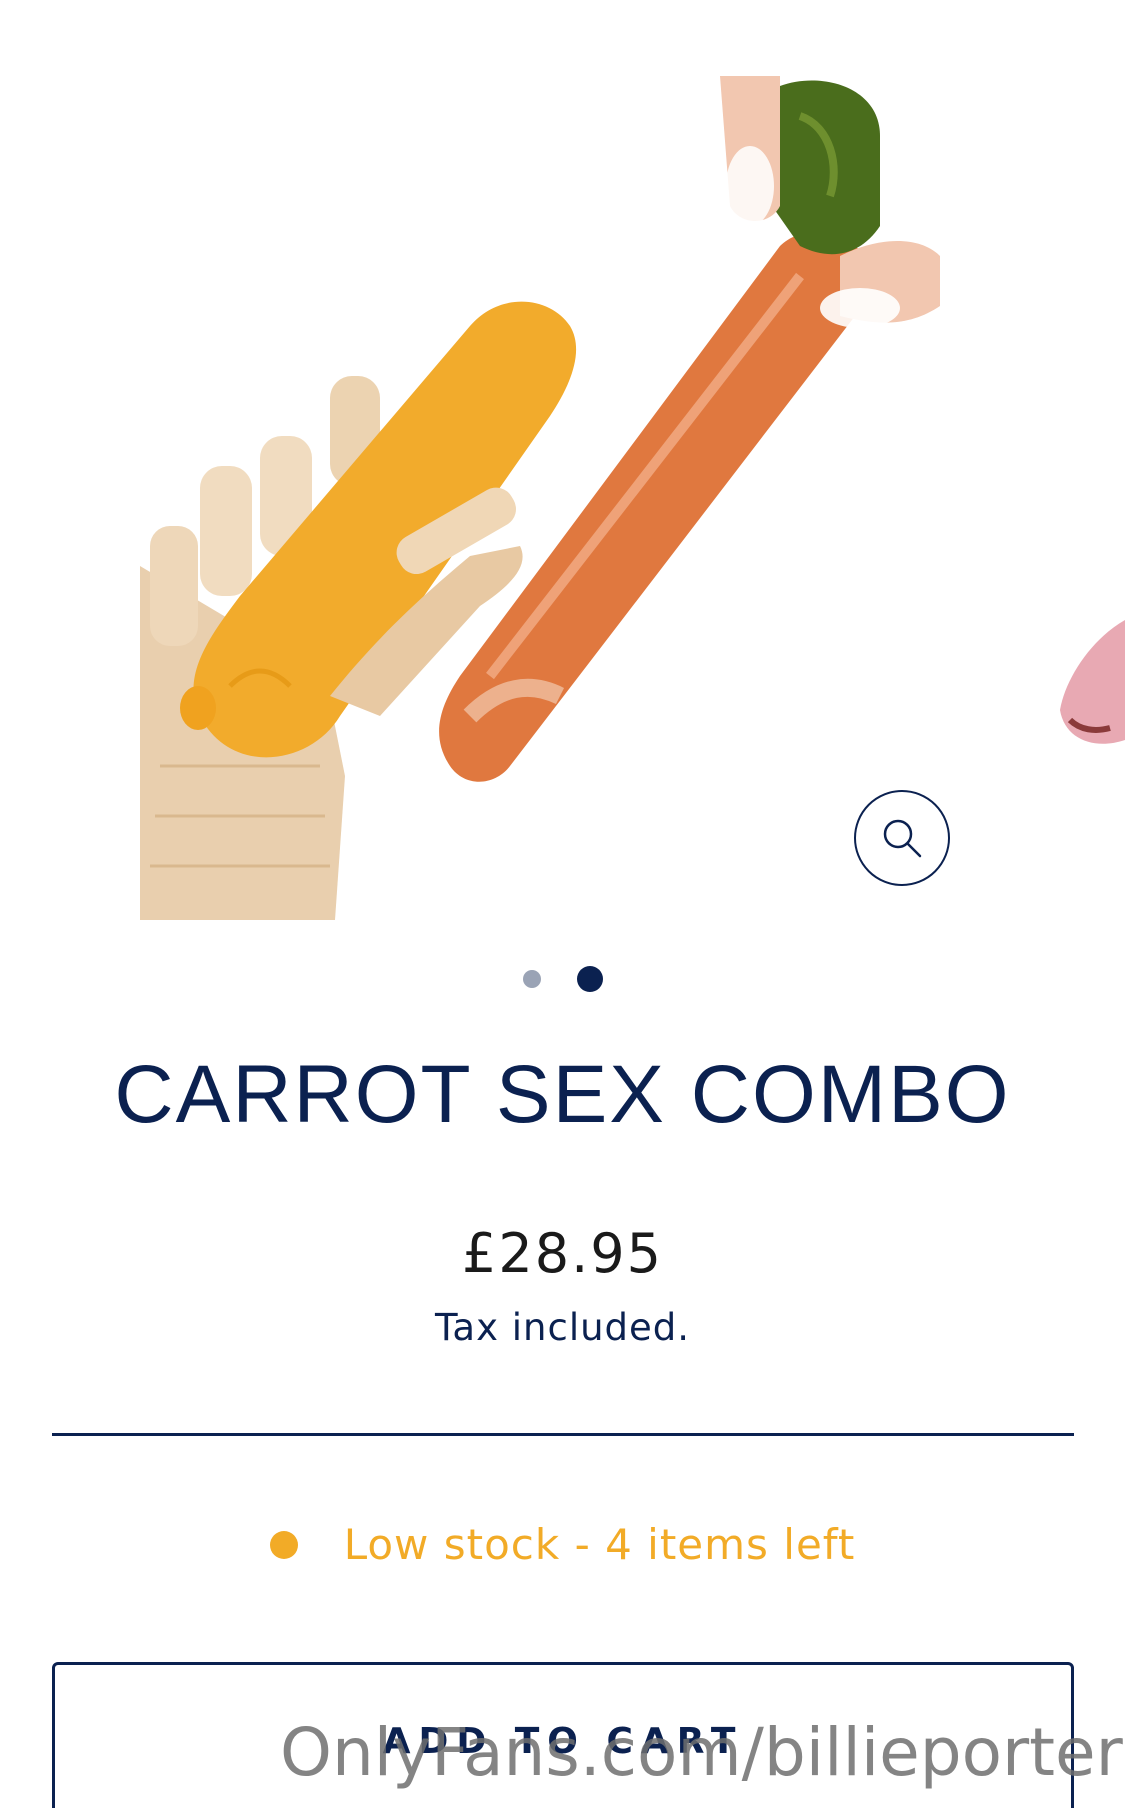 The height and width of the screenshot is (1808, 1125). I want to click on next-image-preview, so click(1087, 685).